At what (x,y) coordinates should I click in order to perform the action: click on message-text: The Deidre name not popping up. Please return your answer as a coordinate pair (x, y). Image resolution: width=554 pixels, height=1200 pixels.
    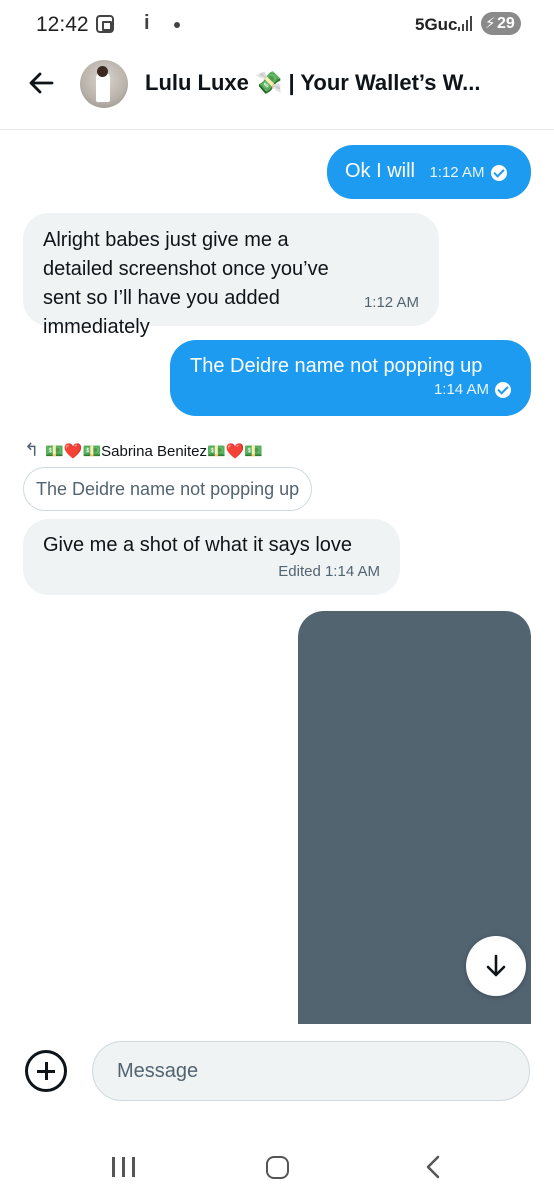
    Looking at the image, I should click on (336, 366).